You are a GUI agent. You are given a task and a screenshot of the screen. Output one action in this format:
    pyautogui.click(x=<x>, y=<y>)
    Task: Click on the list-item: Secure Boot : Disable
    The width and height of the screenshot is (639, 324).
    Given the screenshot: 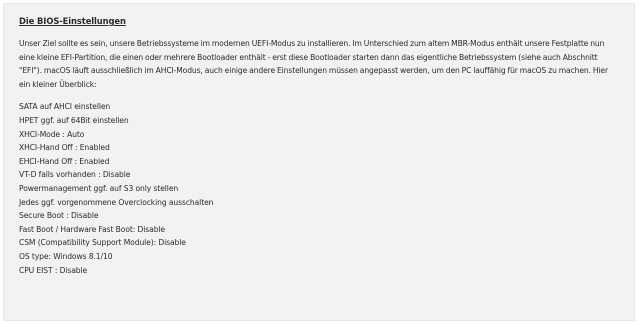 What is the action you would take?
    pyautogui.click(x=59, y=216)
    